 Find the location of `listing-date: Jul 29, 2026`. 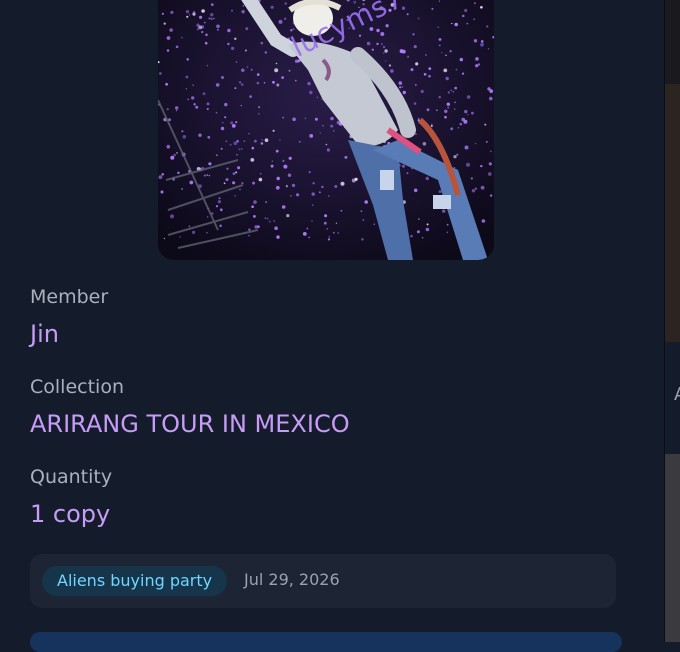

listing-date: Jul 29, 2026 is located at coordinates (292, 579).